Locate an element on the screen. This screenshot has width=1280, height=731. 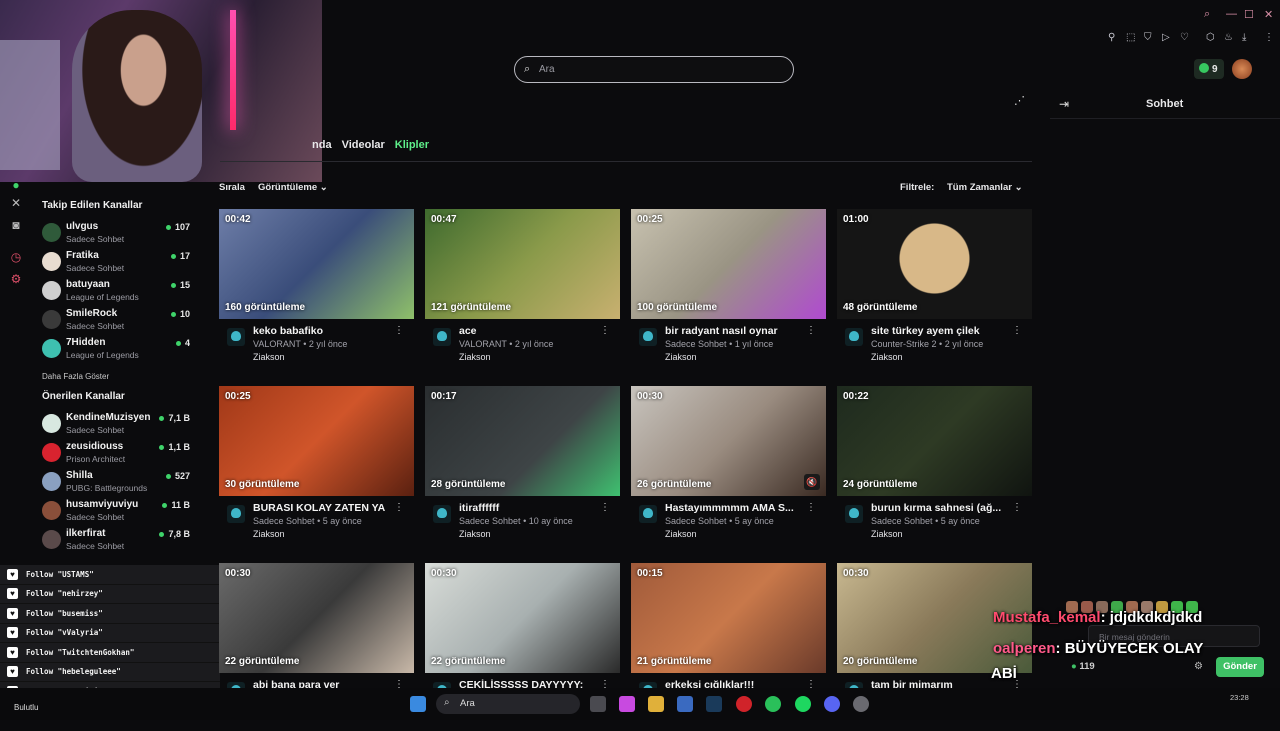
spotify-icon is located at coordinates (803, 704).